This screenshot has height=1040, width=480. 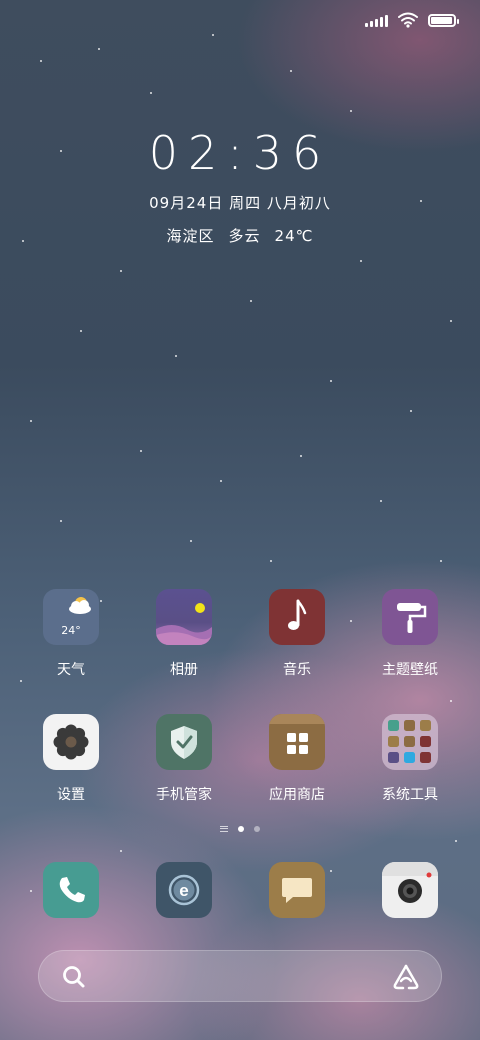 I want to click on phone-icon, so click(x=71, y=890).